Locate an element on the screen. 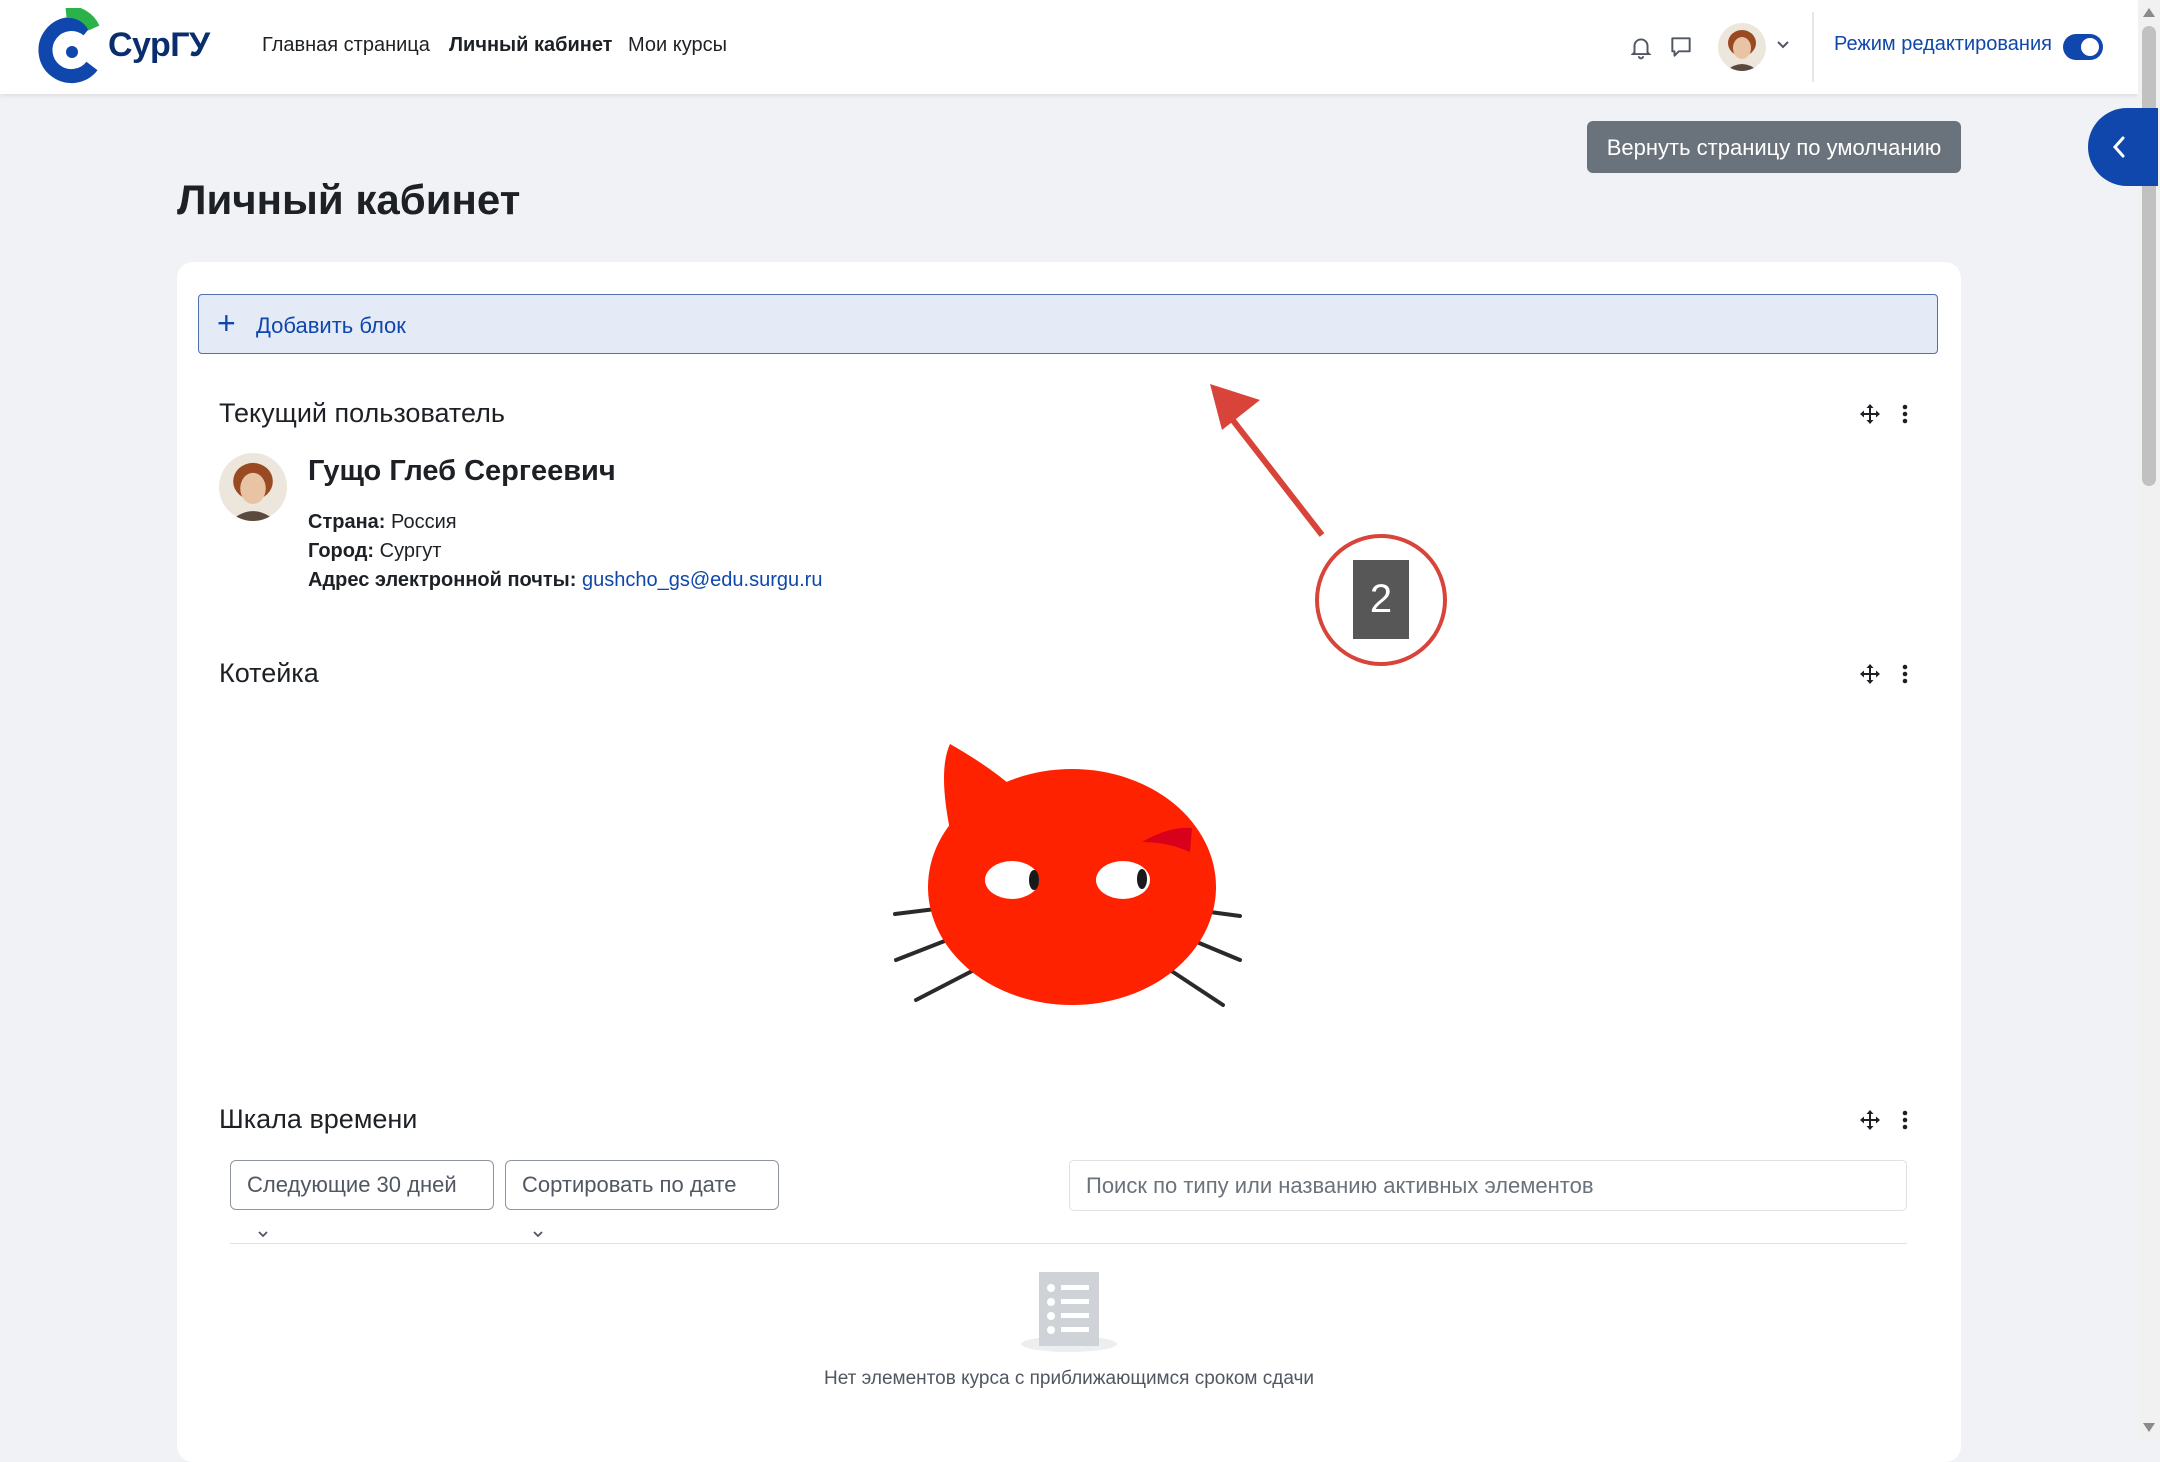 This screenshot has height=1462, width=2160. scroll-up-arrow-icon is located at coordinates (2149, 12).